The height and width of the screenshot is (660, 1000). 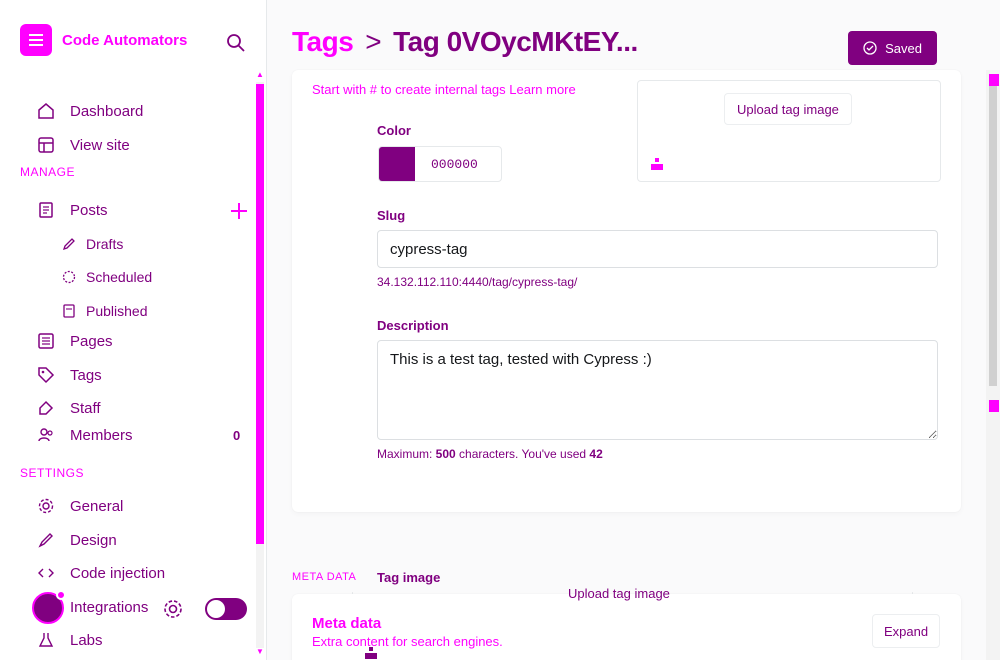 I want to click on main-scrollbar, so click(x=993, y=365).